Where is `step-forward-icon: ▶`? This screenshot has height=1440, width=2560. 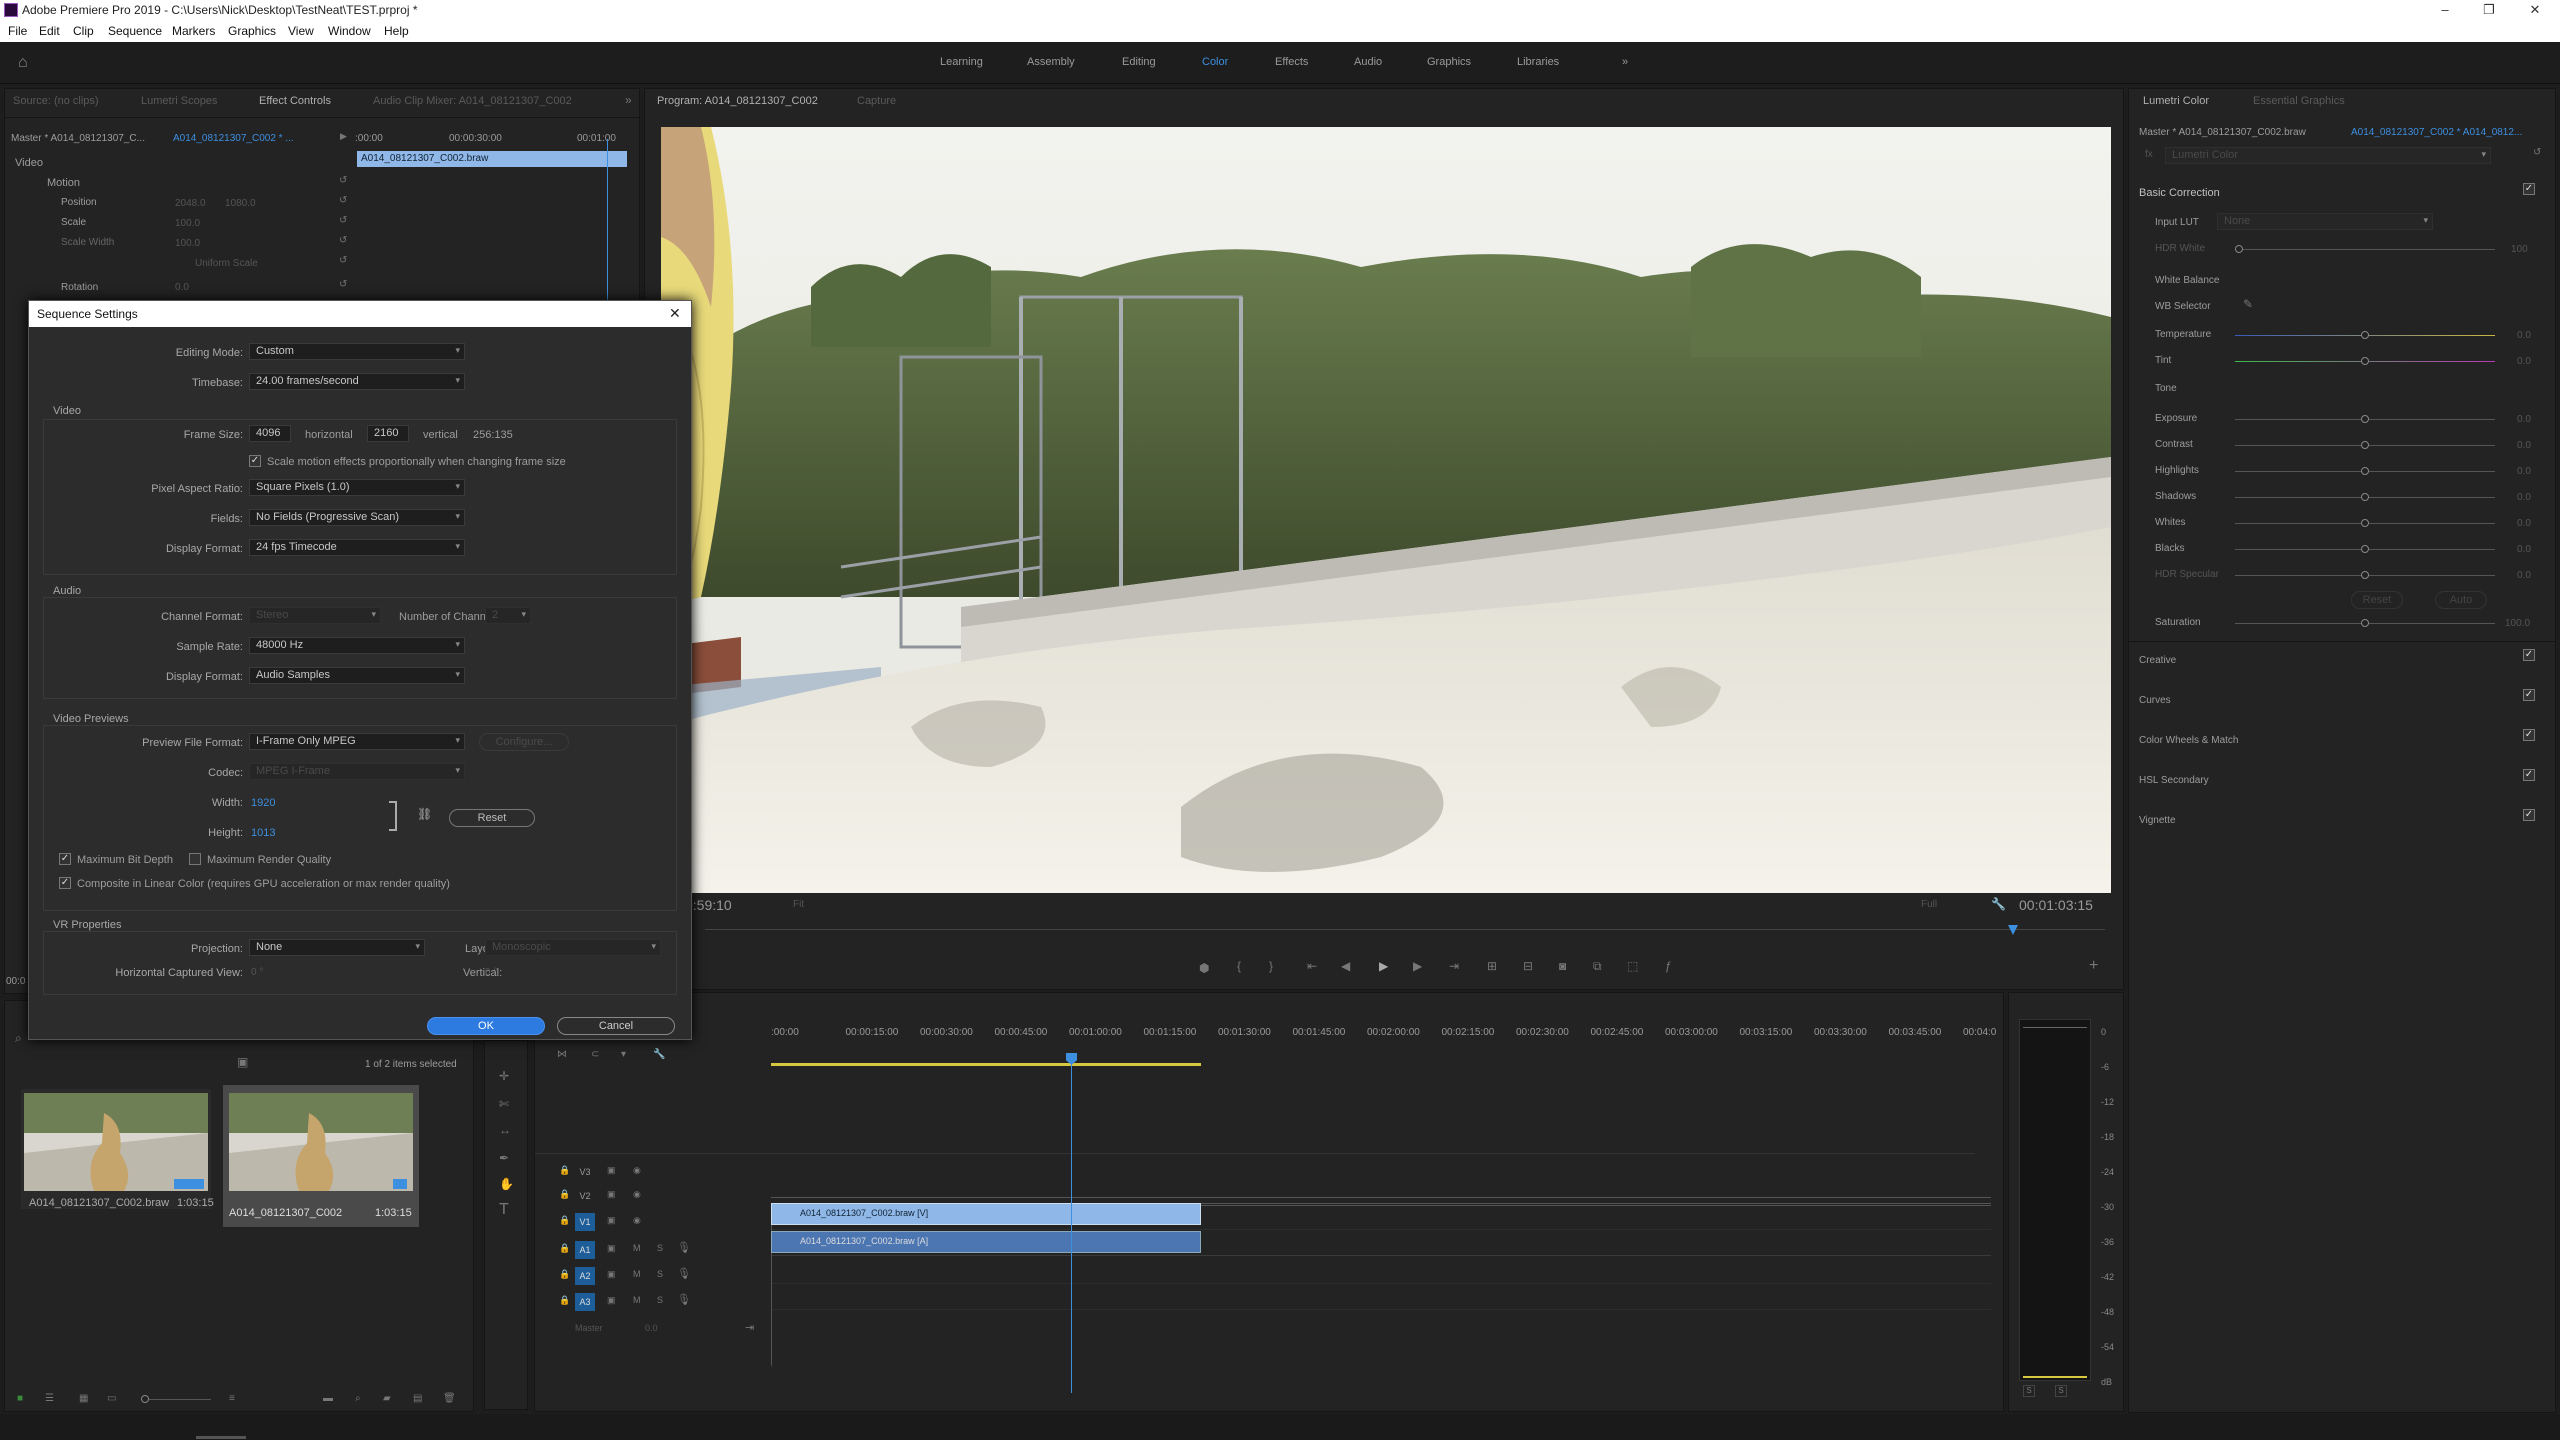
step-forward-icon: ▶ is located at coordinates (1417, 966).